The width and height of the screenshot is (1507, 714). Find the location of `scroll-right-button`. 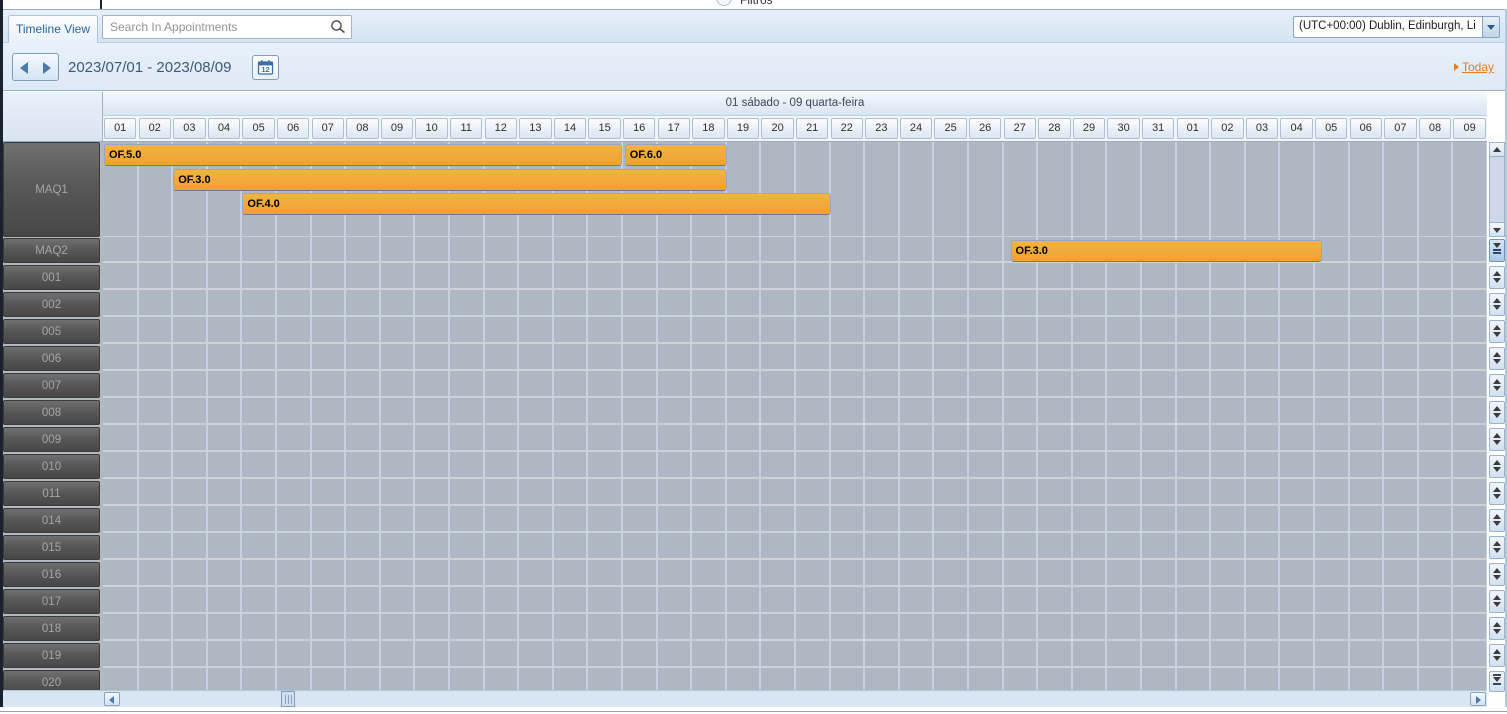

scroll-right-button is located at coordinates (1478, 699).